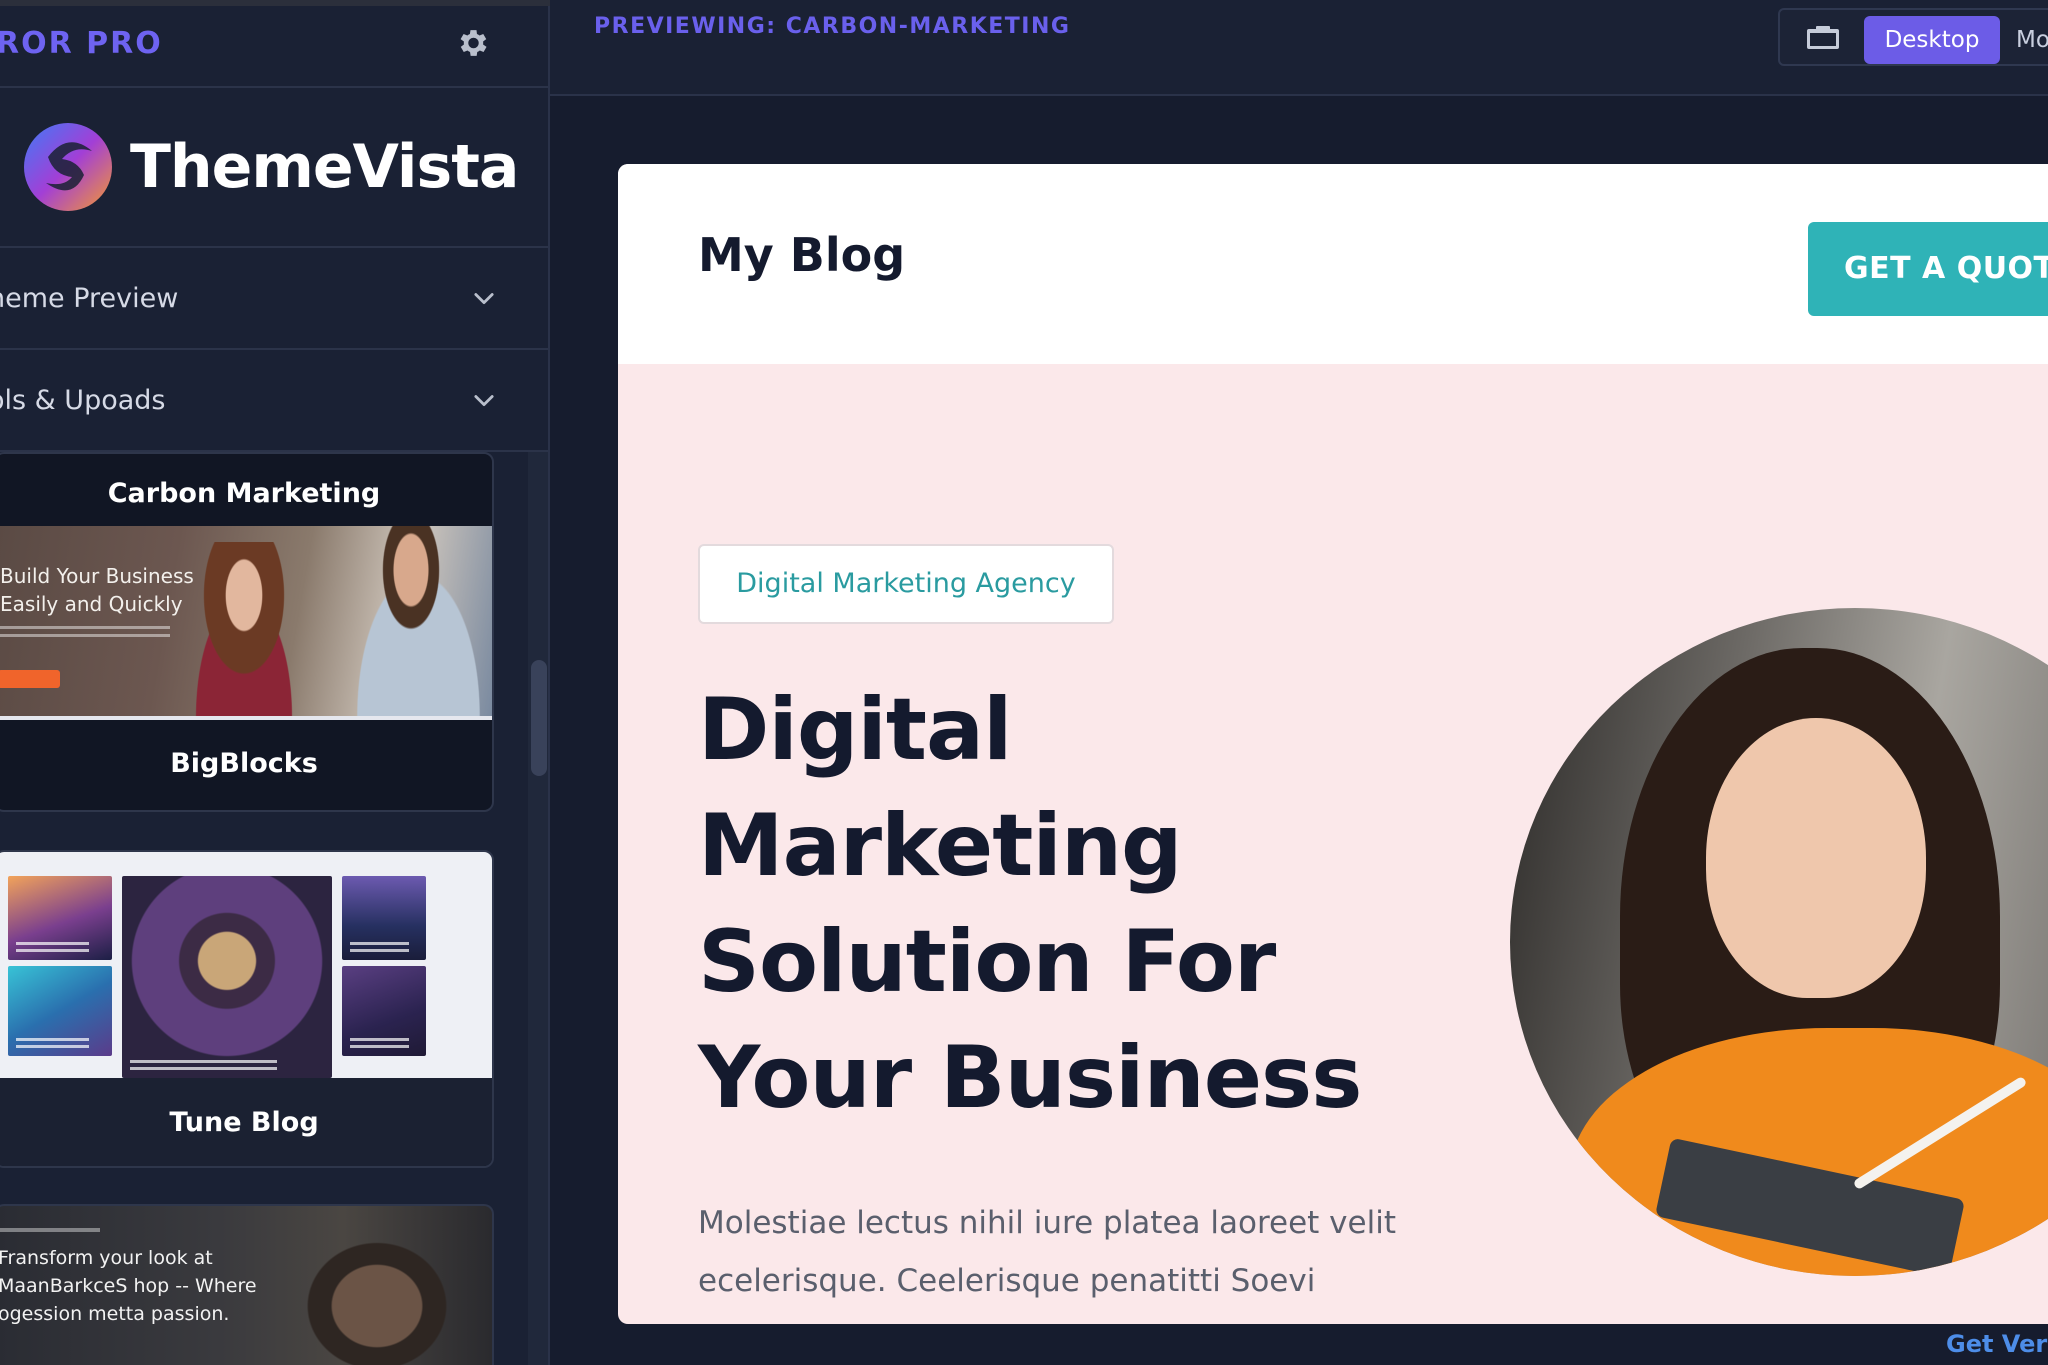  I want to click on thumbnail-subtext, so click(85, 637).